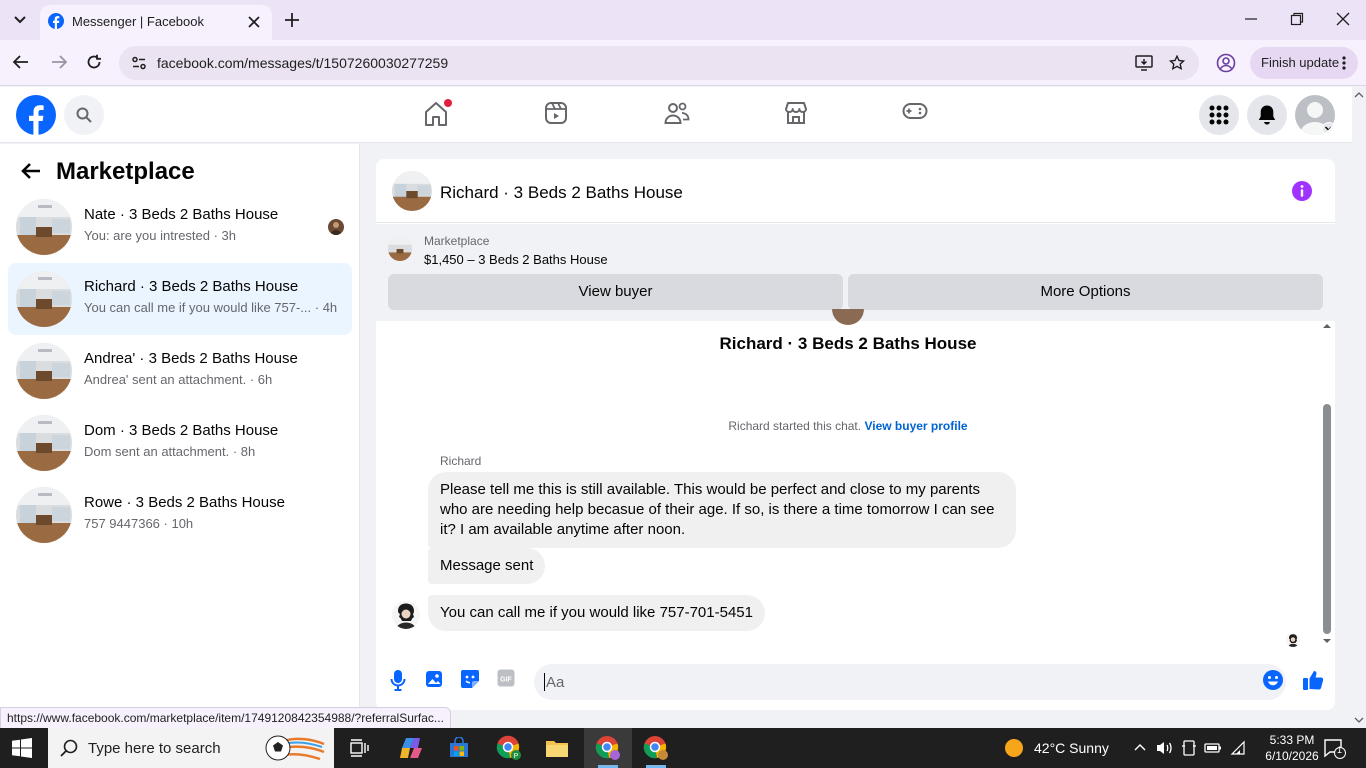 This screenshot has height=768, width=1366. Describe the element at coordinates (556, 113) in the screenshot. I see `video-icon` at that location.